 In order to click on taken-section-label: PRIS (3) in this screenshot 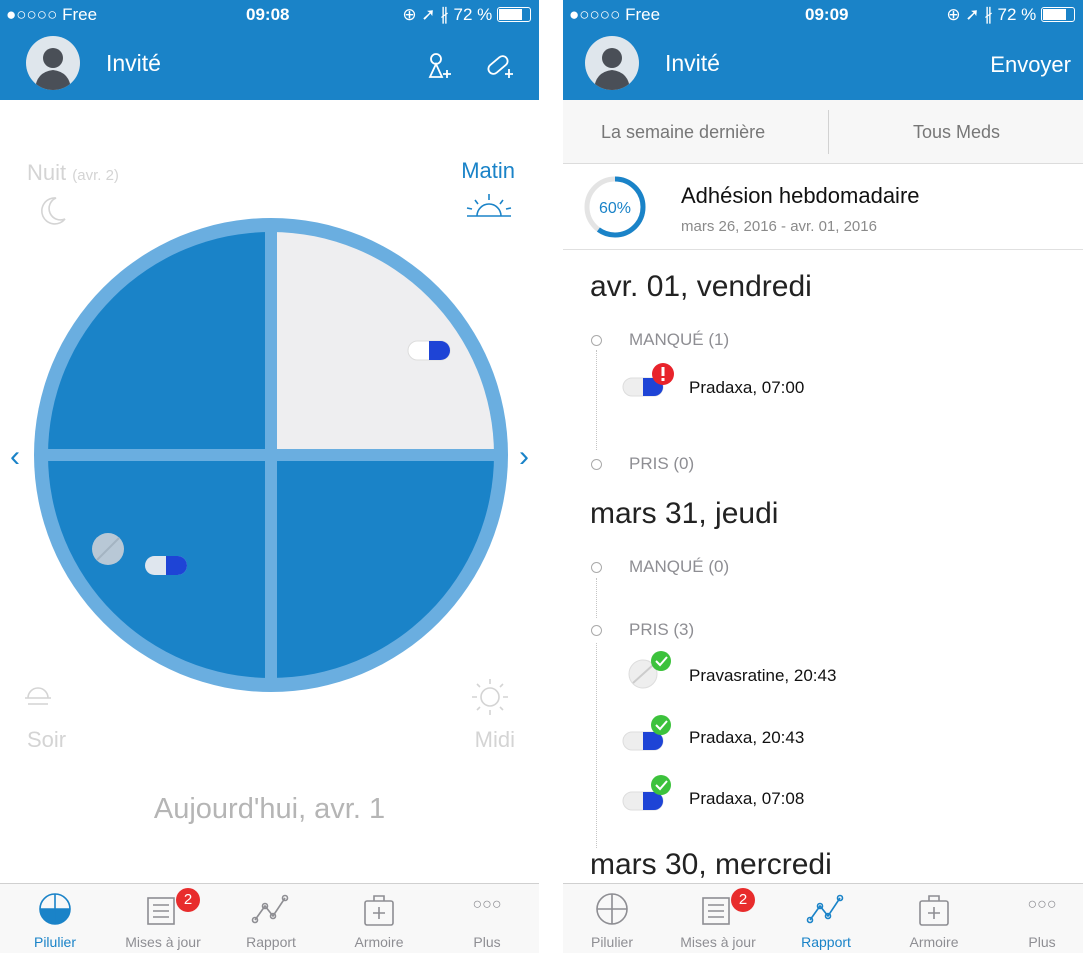, I will do `click(662, 629)`.